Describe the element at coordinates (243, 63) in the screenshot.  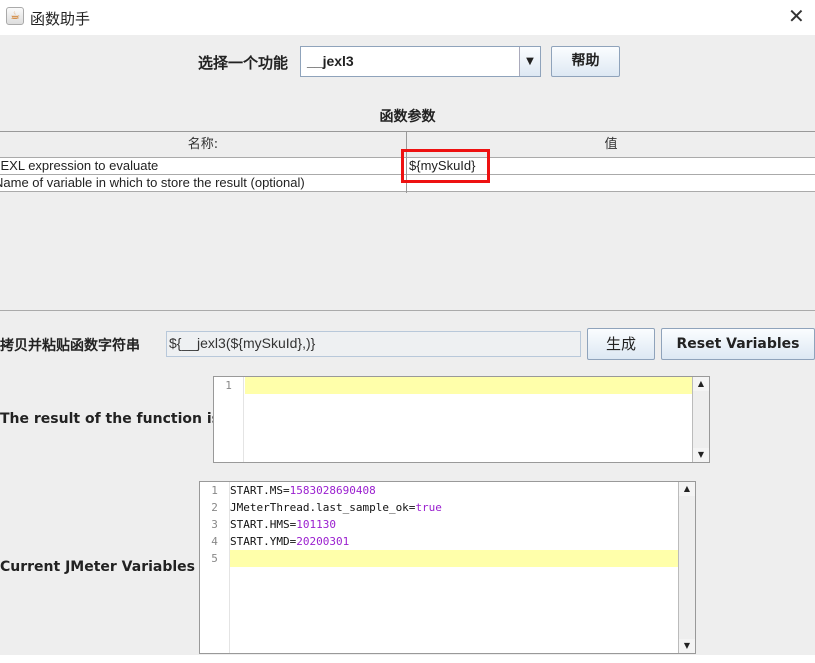
I see `function-select-label: 选择一个功能` at that location.